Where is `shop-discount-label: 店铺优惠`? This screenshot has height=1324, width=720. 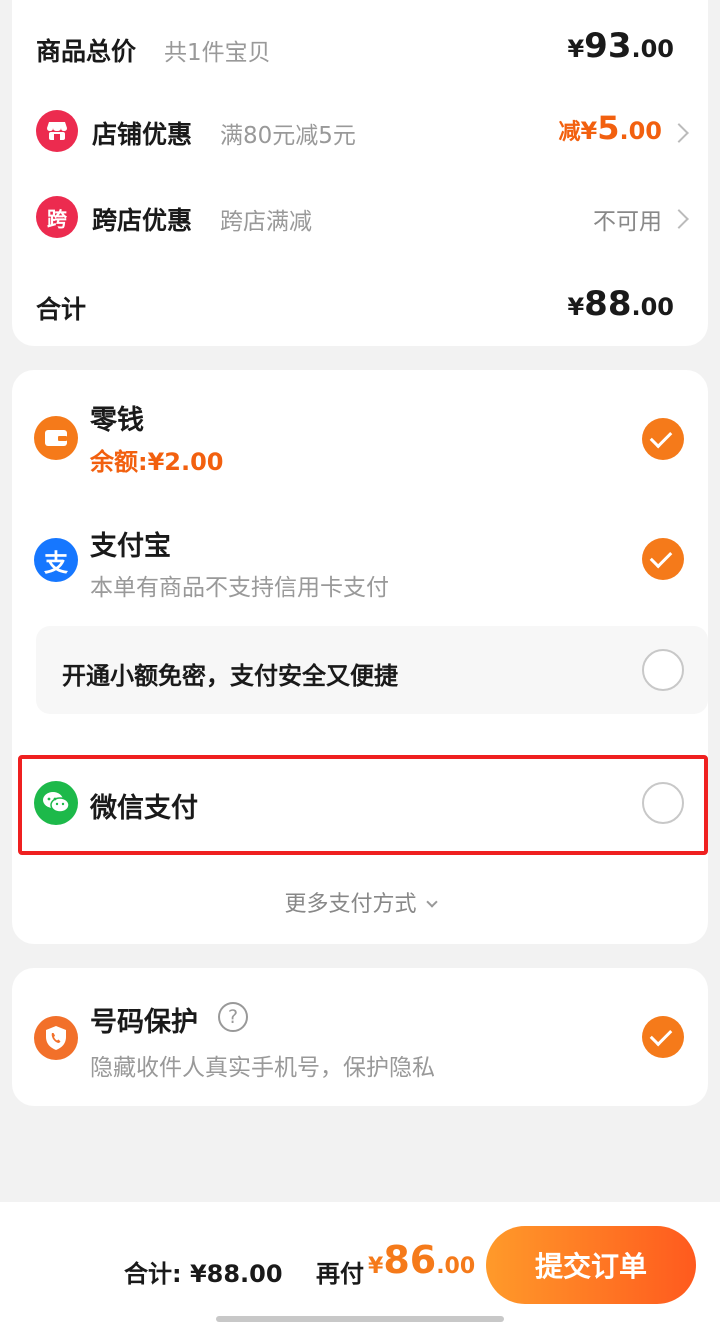
shop-discount-label: 店铺优惠 is located at coordinates (142, 134).